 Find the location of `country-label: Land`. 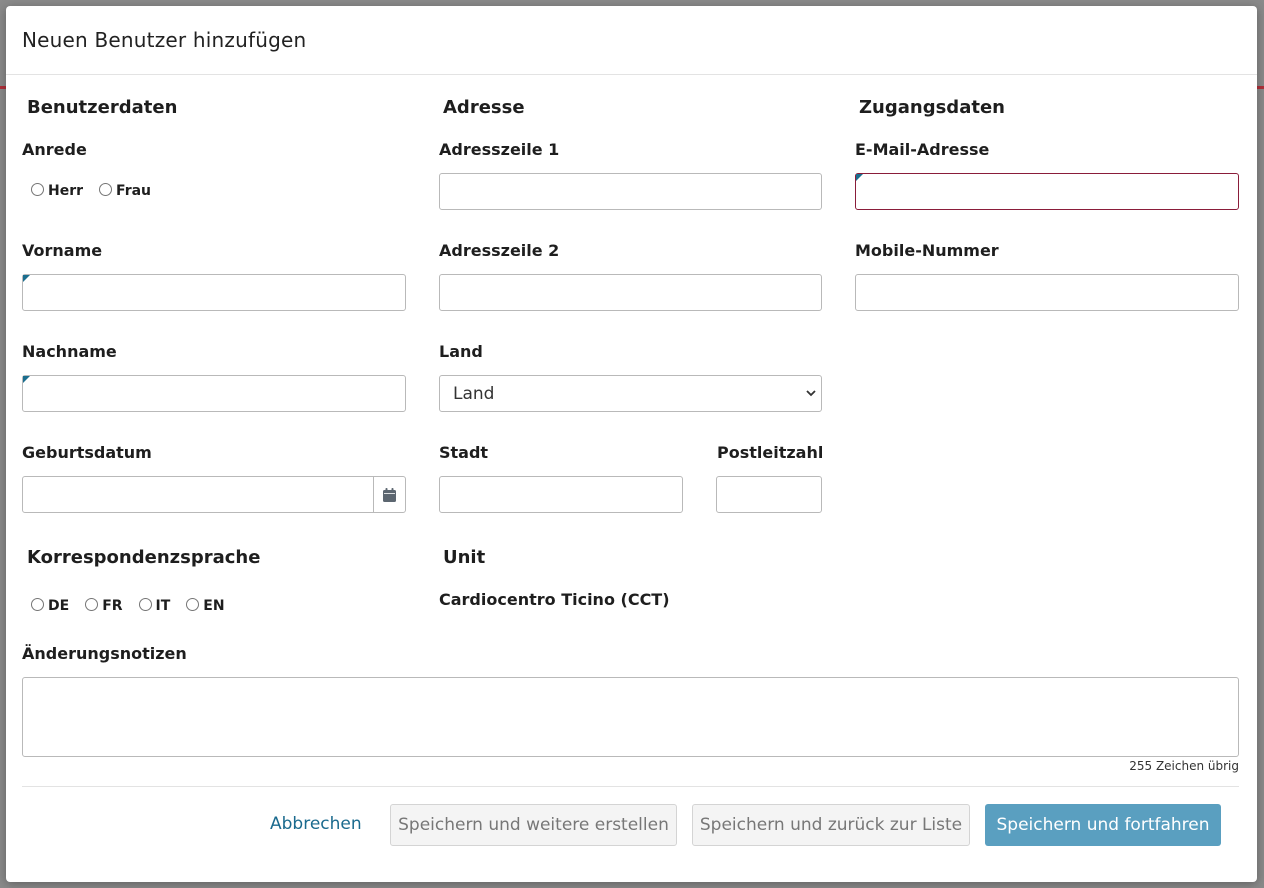

country-label: Land is located at coordinates (461, 351).